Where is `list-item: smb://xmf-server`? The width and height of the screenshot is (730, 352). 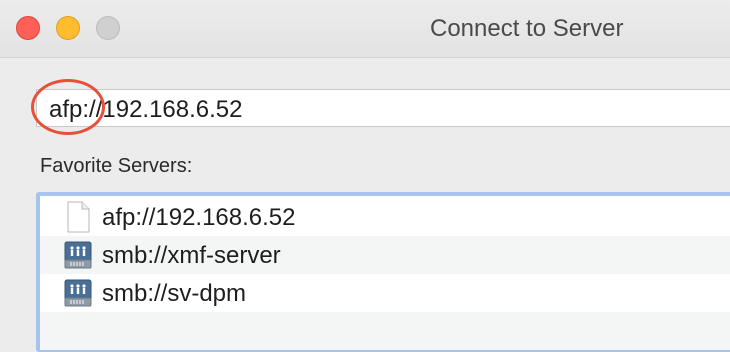 list-item: smb://xmf-server is located at coordinates (385, 255).